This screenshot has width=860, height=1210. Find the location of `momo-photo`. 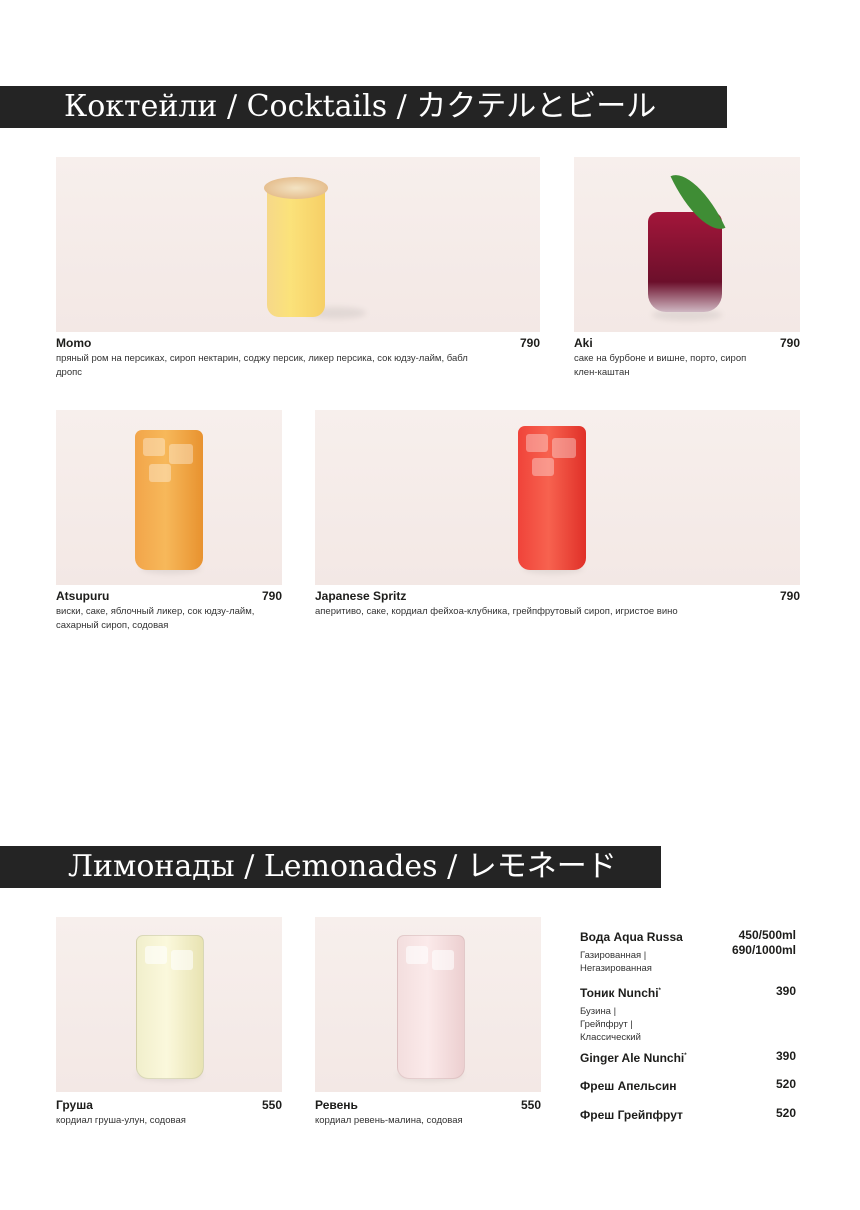

momo-photo is located at coordinates (298, 244).